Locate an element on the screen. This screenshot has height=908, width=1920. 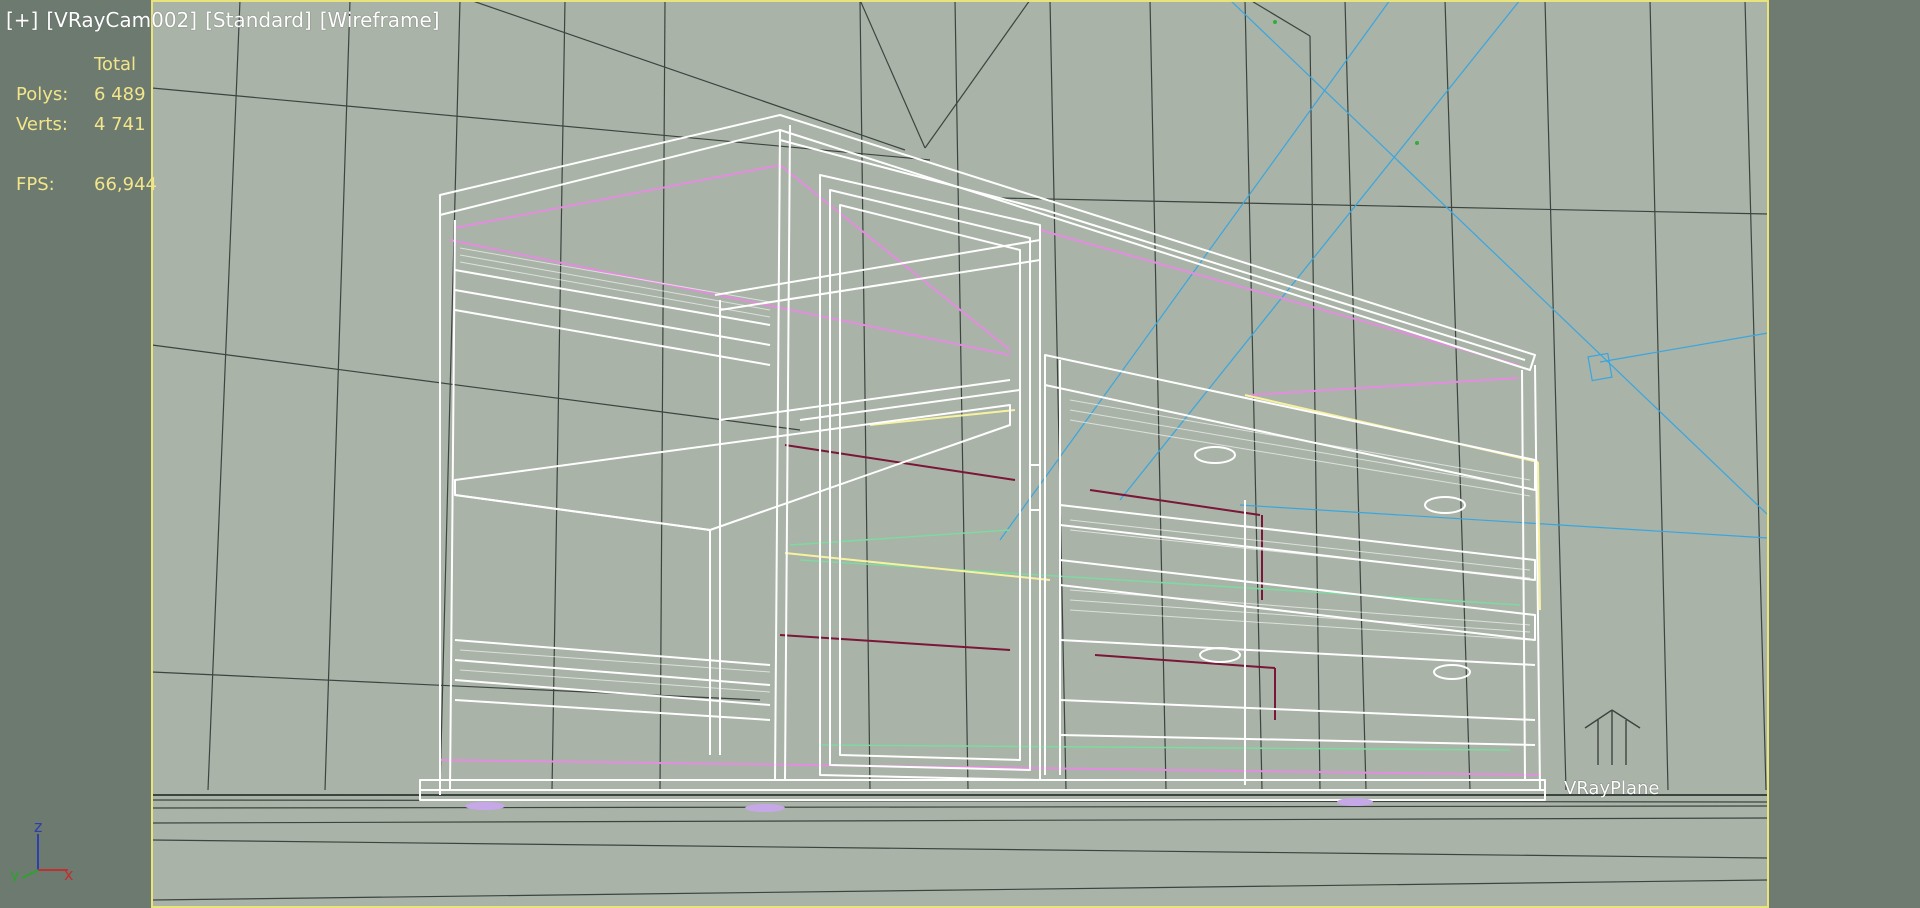
stats-polys-label: Polys: is located at coordinates (42, 94).